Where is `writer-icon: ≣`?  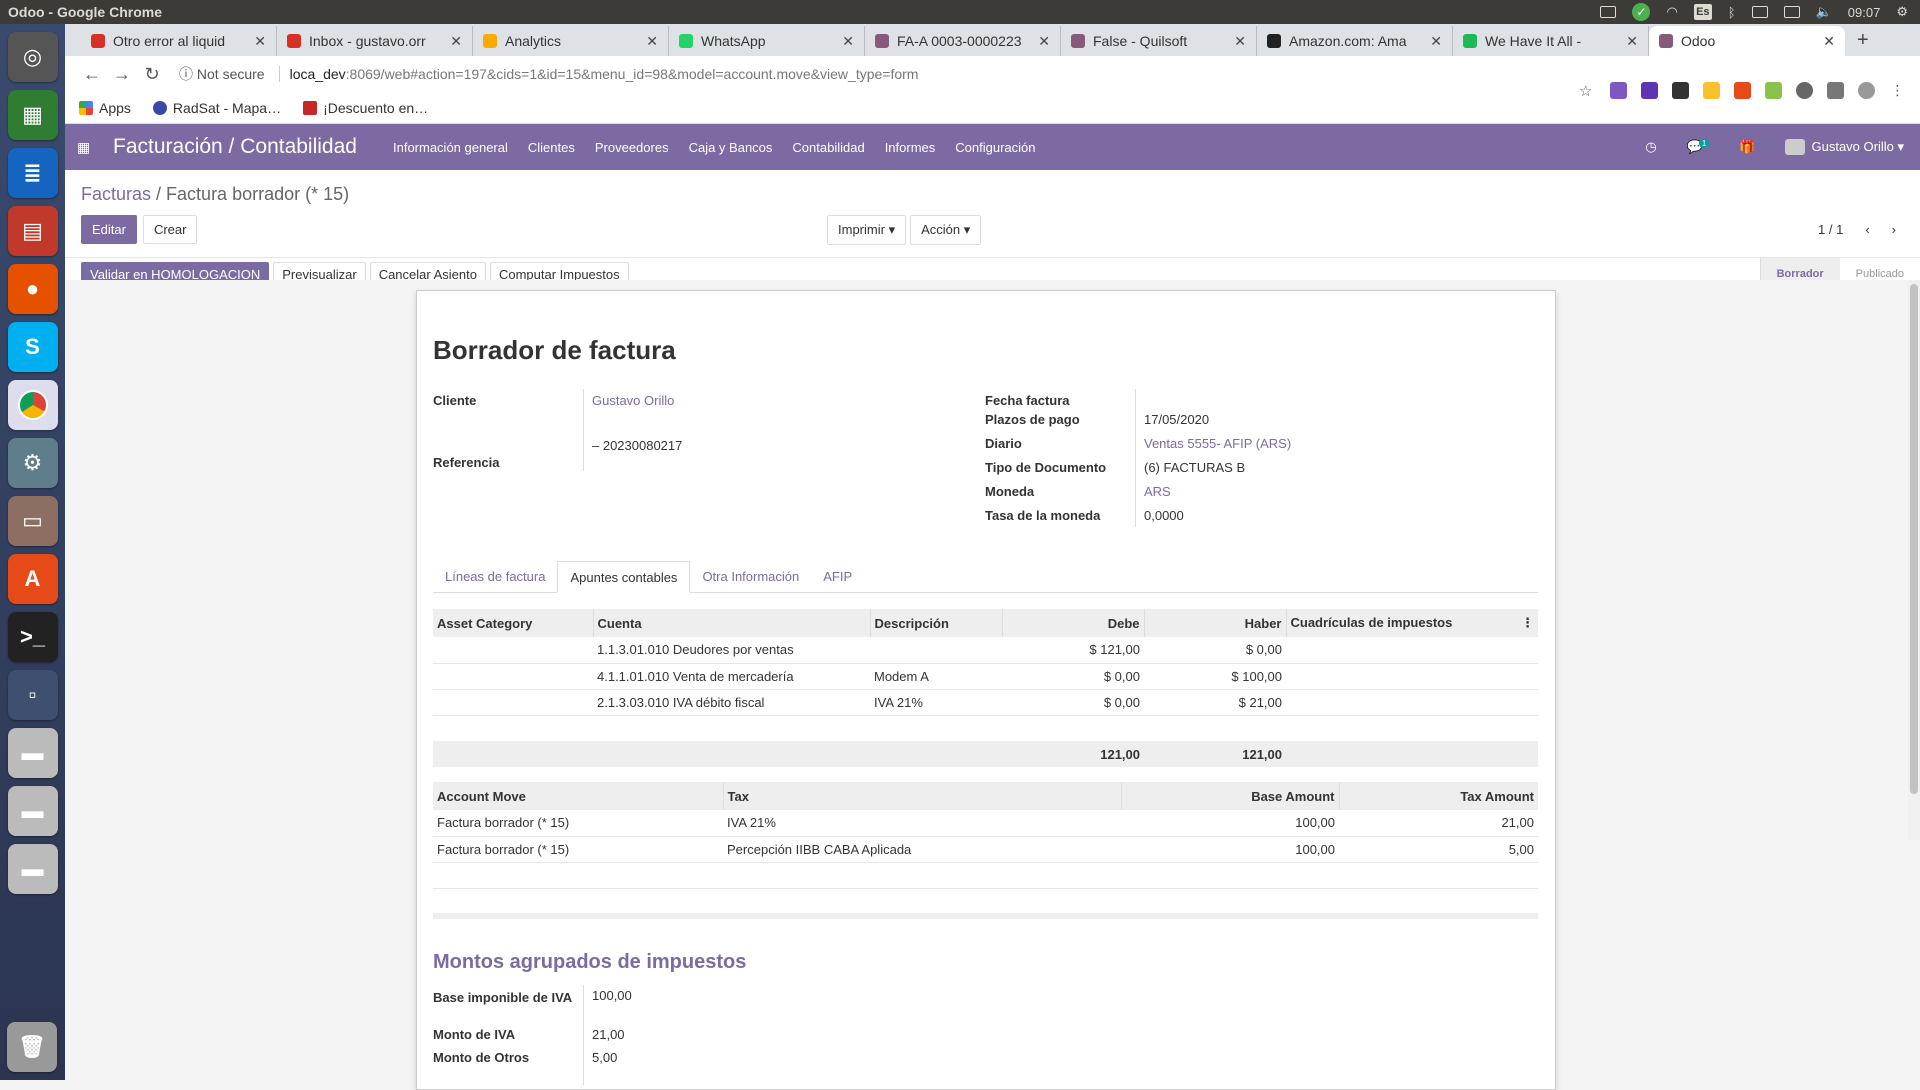
writer-icon: ≣ is located at coordinates (32, 173).